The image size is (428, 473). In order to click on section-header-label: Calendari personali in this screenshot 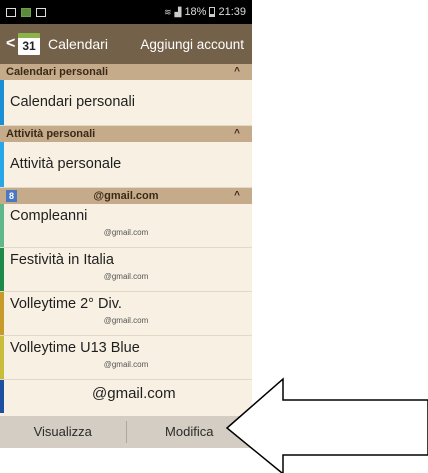, I will do `click(57, 72)`.